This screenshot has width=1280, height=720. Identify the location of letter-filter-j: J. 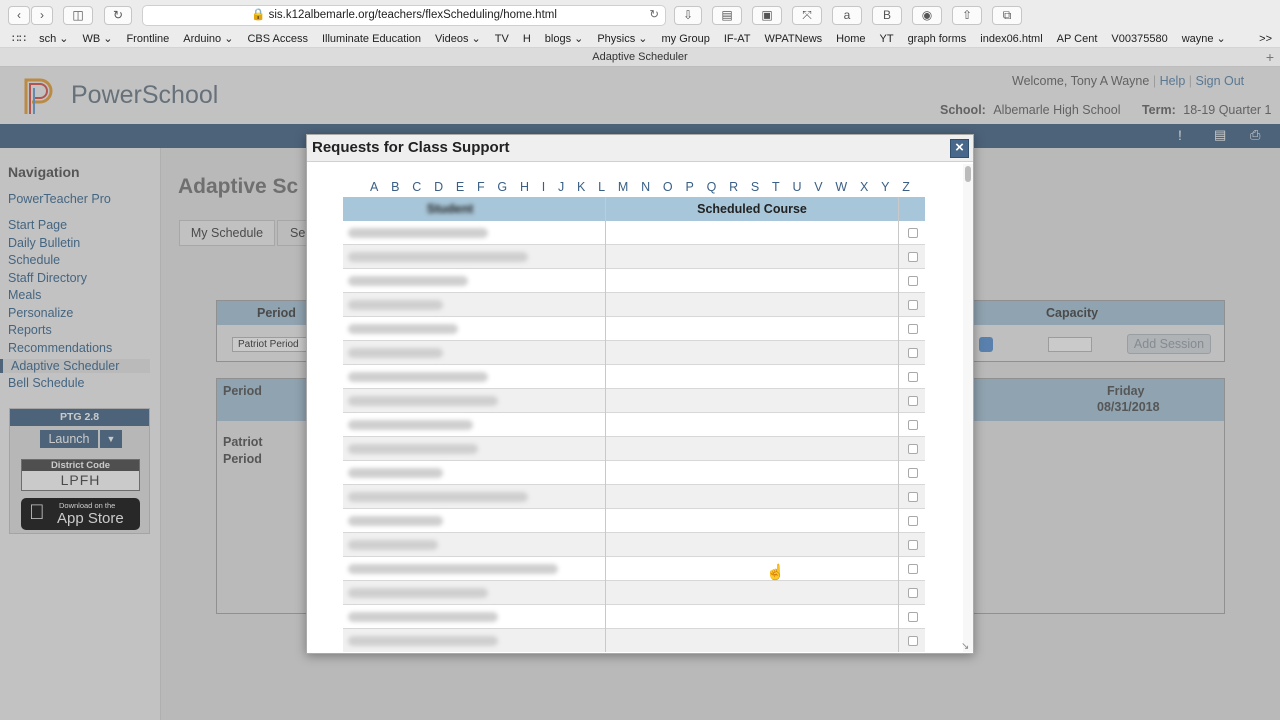
(561, 187).